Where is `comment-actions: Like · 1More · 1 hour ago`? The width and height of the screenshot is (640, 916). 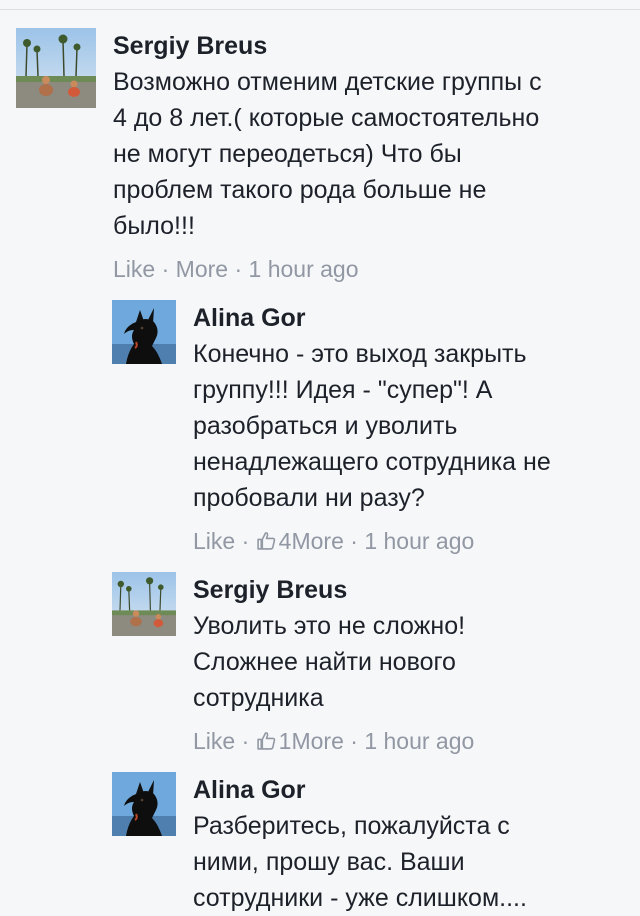 comment-actions: Like · 1More · 1 hour ago is located at coordinates (408, 741).